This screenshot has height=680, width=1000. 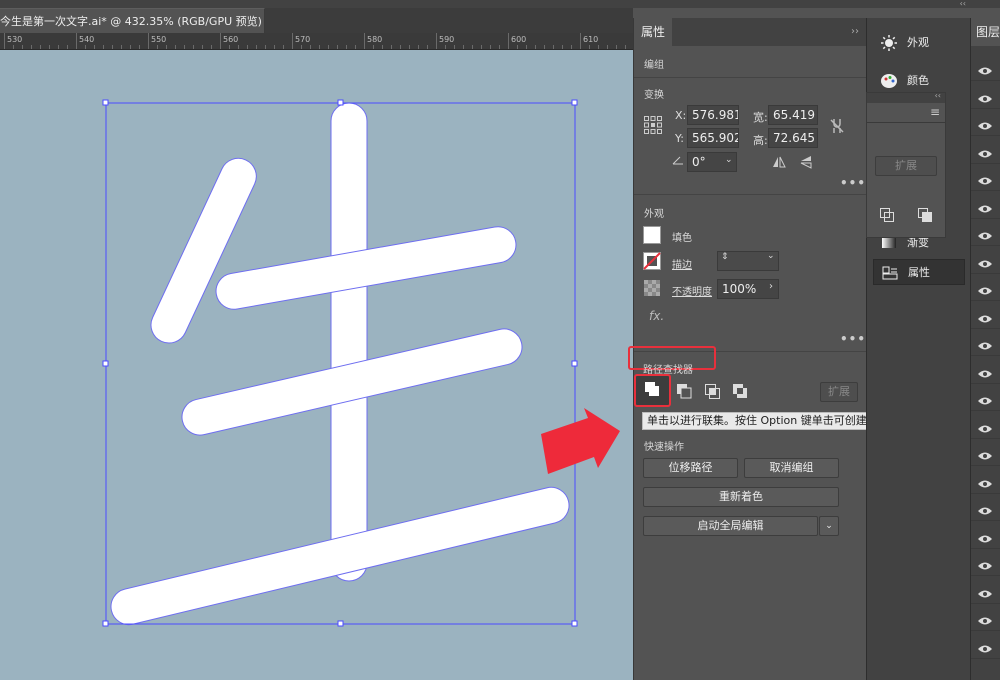 What do you see at coordinates (855, 31) in the screenshot?
I see `panel-collapse-icon: ››` at bounding box center [855, 31].